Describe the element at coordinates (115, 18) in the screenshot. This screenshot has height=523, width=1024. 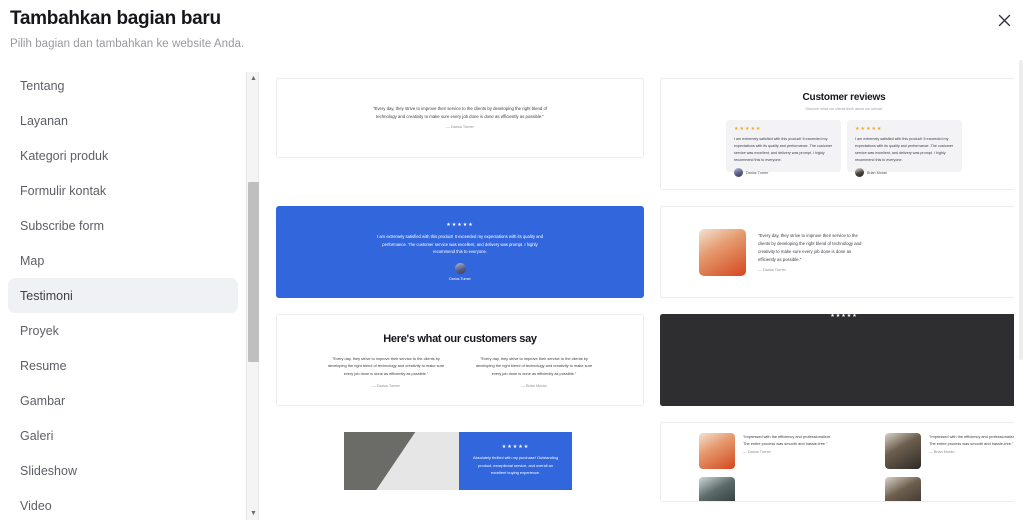
I see `page-title: Tambahkan bagian baru` at that location.